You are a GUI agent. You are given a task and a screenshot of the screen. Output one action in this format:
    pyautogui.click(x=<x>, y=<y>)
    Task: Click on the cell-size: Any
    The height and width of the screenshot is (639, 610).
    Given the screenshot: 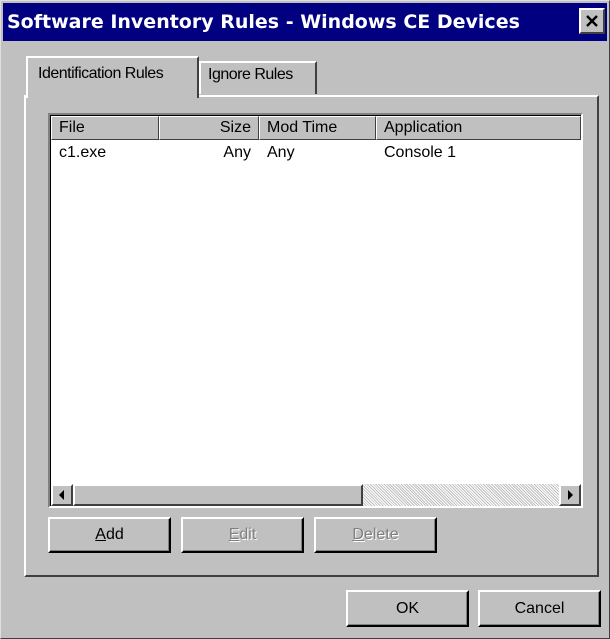 What is the action you would take?
    pyautogui.click(x=237, y=152)
    